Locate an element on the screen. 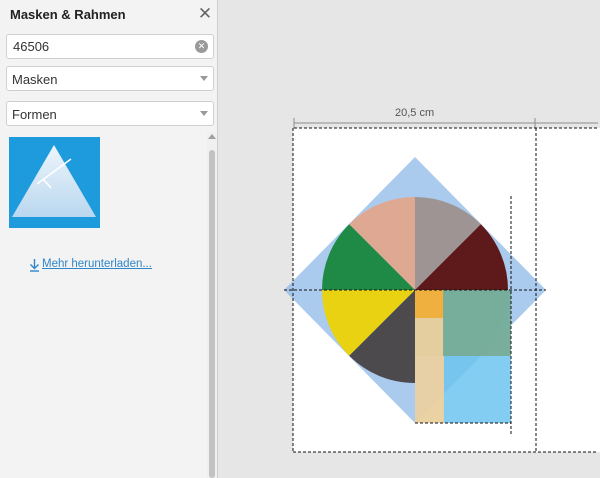  width-ruler is located at coordinates (445, 123).